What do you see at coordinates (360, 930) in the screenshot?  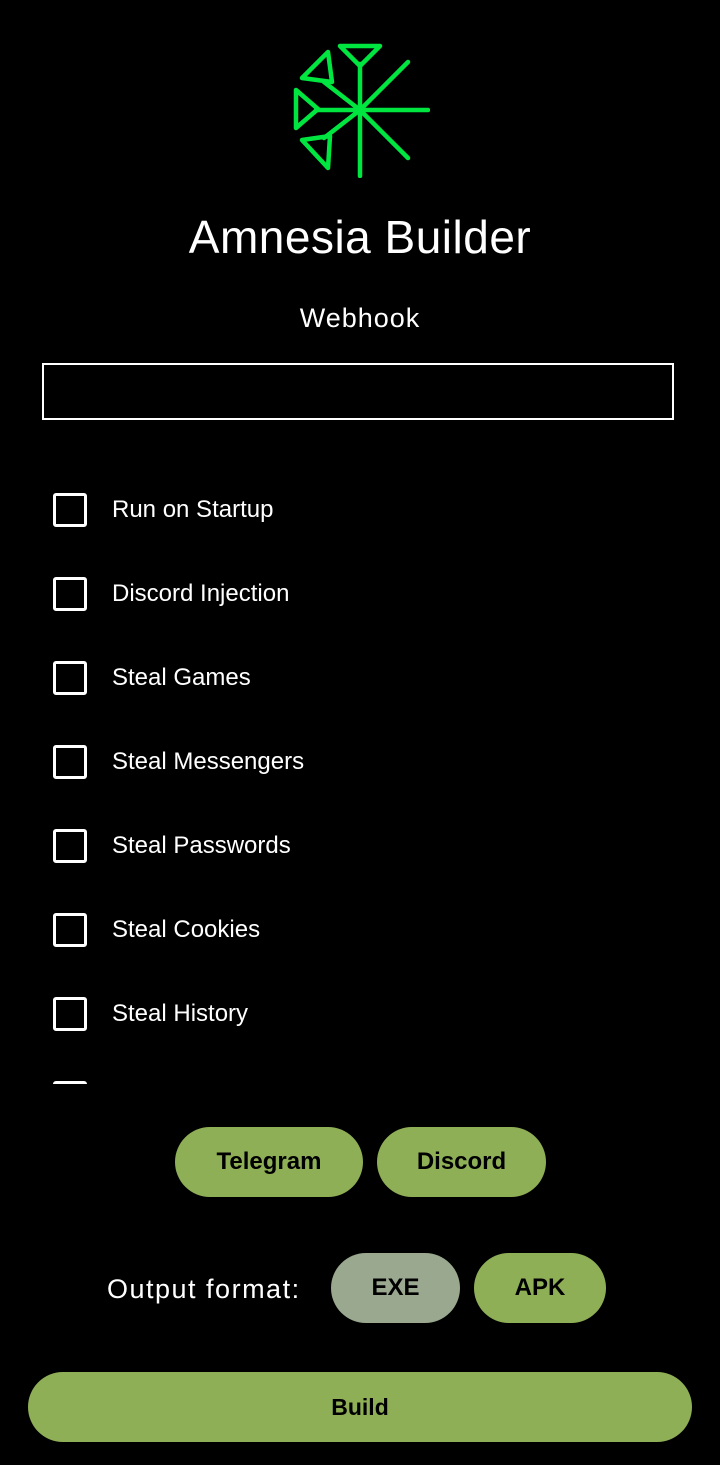 I see `option-steal-cookies: Steal Cookies` at bounding box center [360, 930].